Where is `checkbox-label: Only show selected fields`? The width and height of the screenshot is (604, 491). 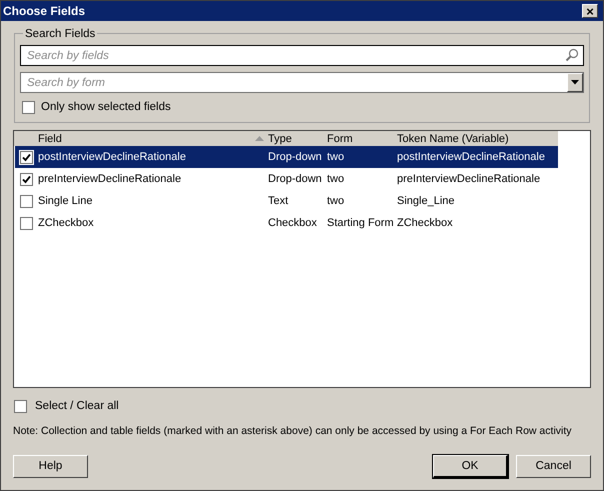 checkbox-label: Only show selected fields is located at coordinates (106, 107).